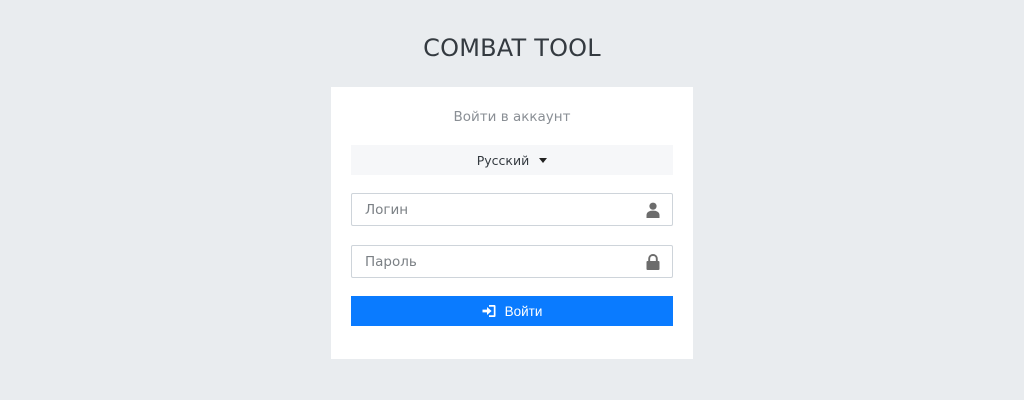  I want to click on lock-icon, so click(653, 262).